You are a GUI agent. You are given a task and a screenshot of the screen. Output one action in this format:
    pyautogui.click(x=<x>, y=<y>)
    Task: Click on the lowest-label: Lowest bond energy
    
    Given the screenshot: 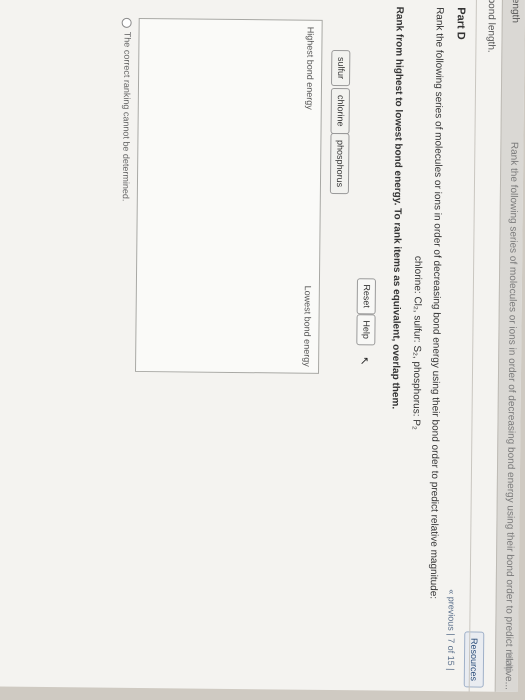 What is the action you would take?
    pyautogui.click(x=307, y=326)
    